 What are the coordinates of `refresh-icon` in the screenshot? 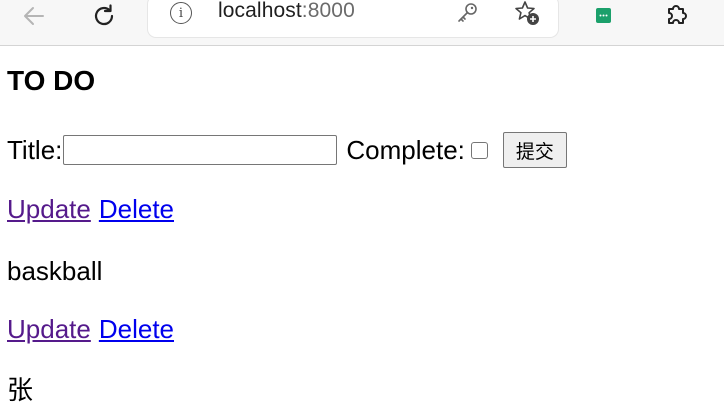 It's located at (104, 15).